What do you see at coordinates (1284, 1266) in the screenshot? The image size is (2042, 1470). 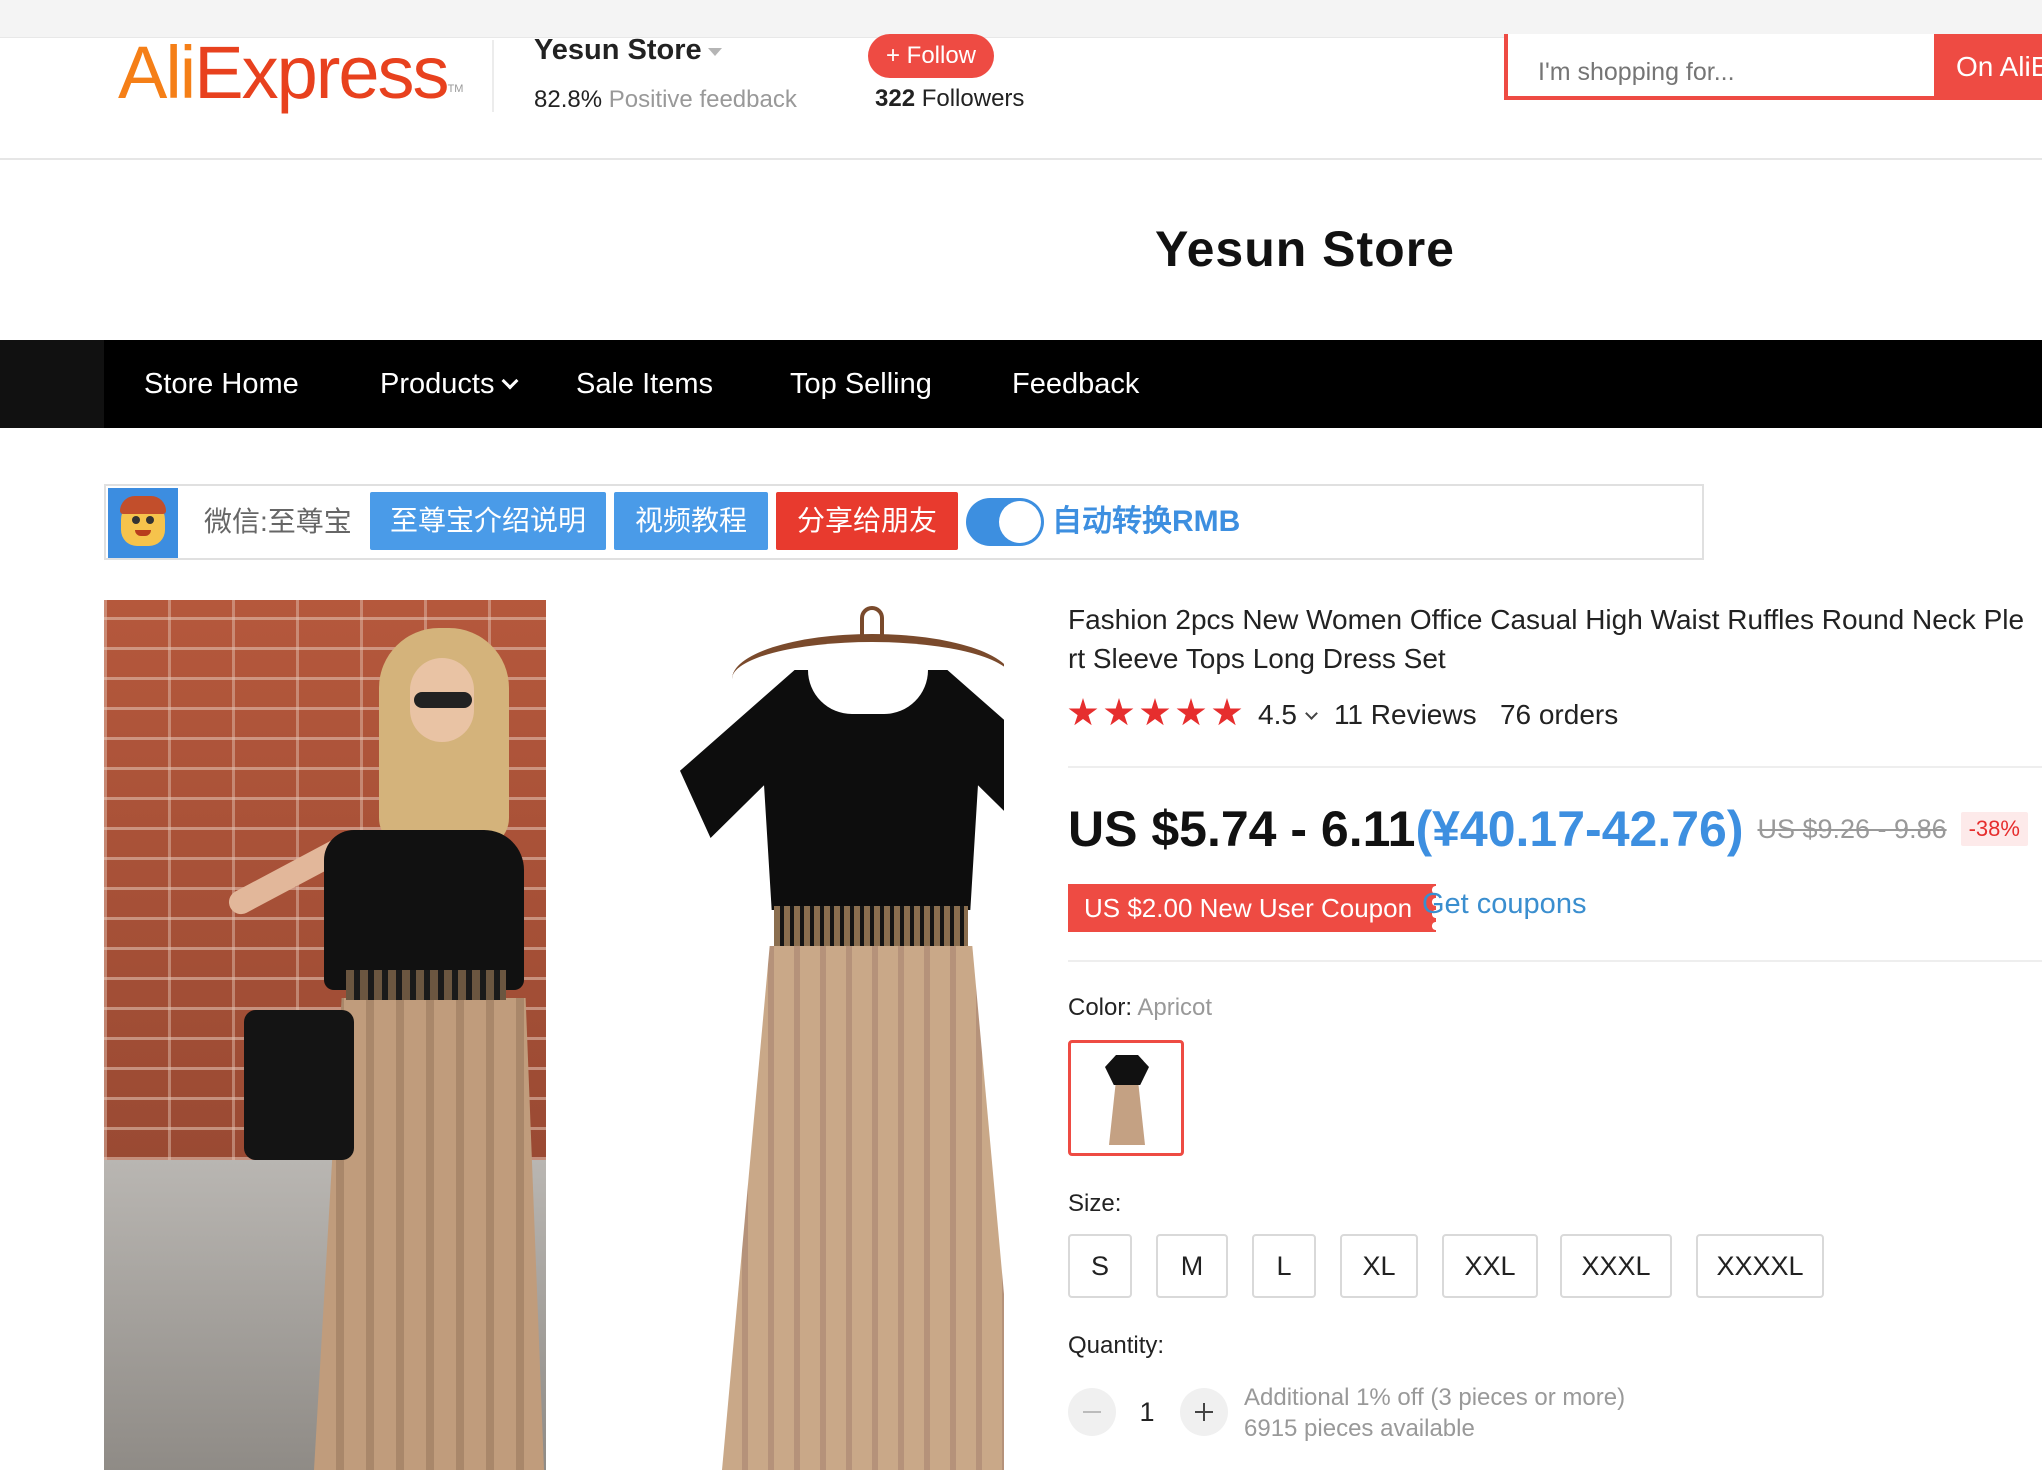 I see `size-option-l: L` at bounding box center [1284, 1266].